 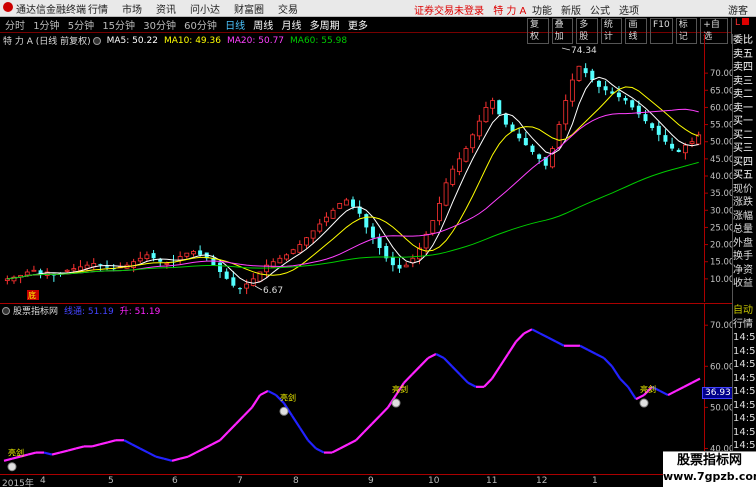 What do you see at coordinates (744, 418) in the screenshot?
I see `side-row: 14:50` at bounding box center [744, 418].